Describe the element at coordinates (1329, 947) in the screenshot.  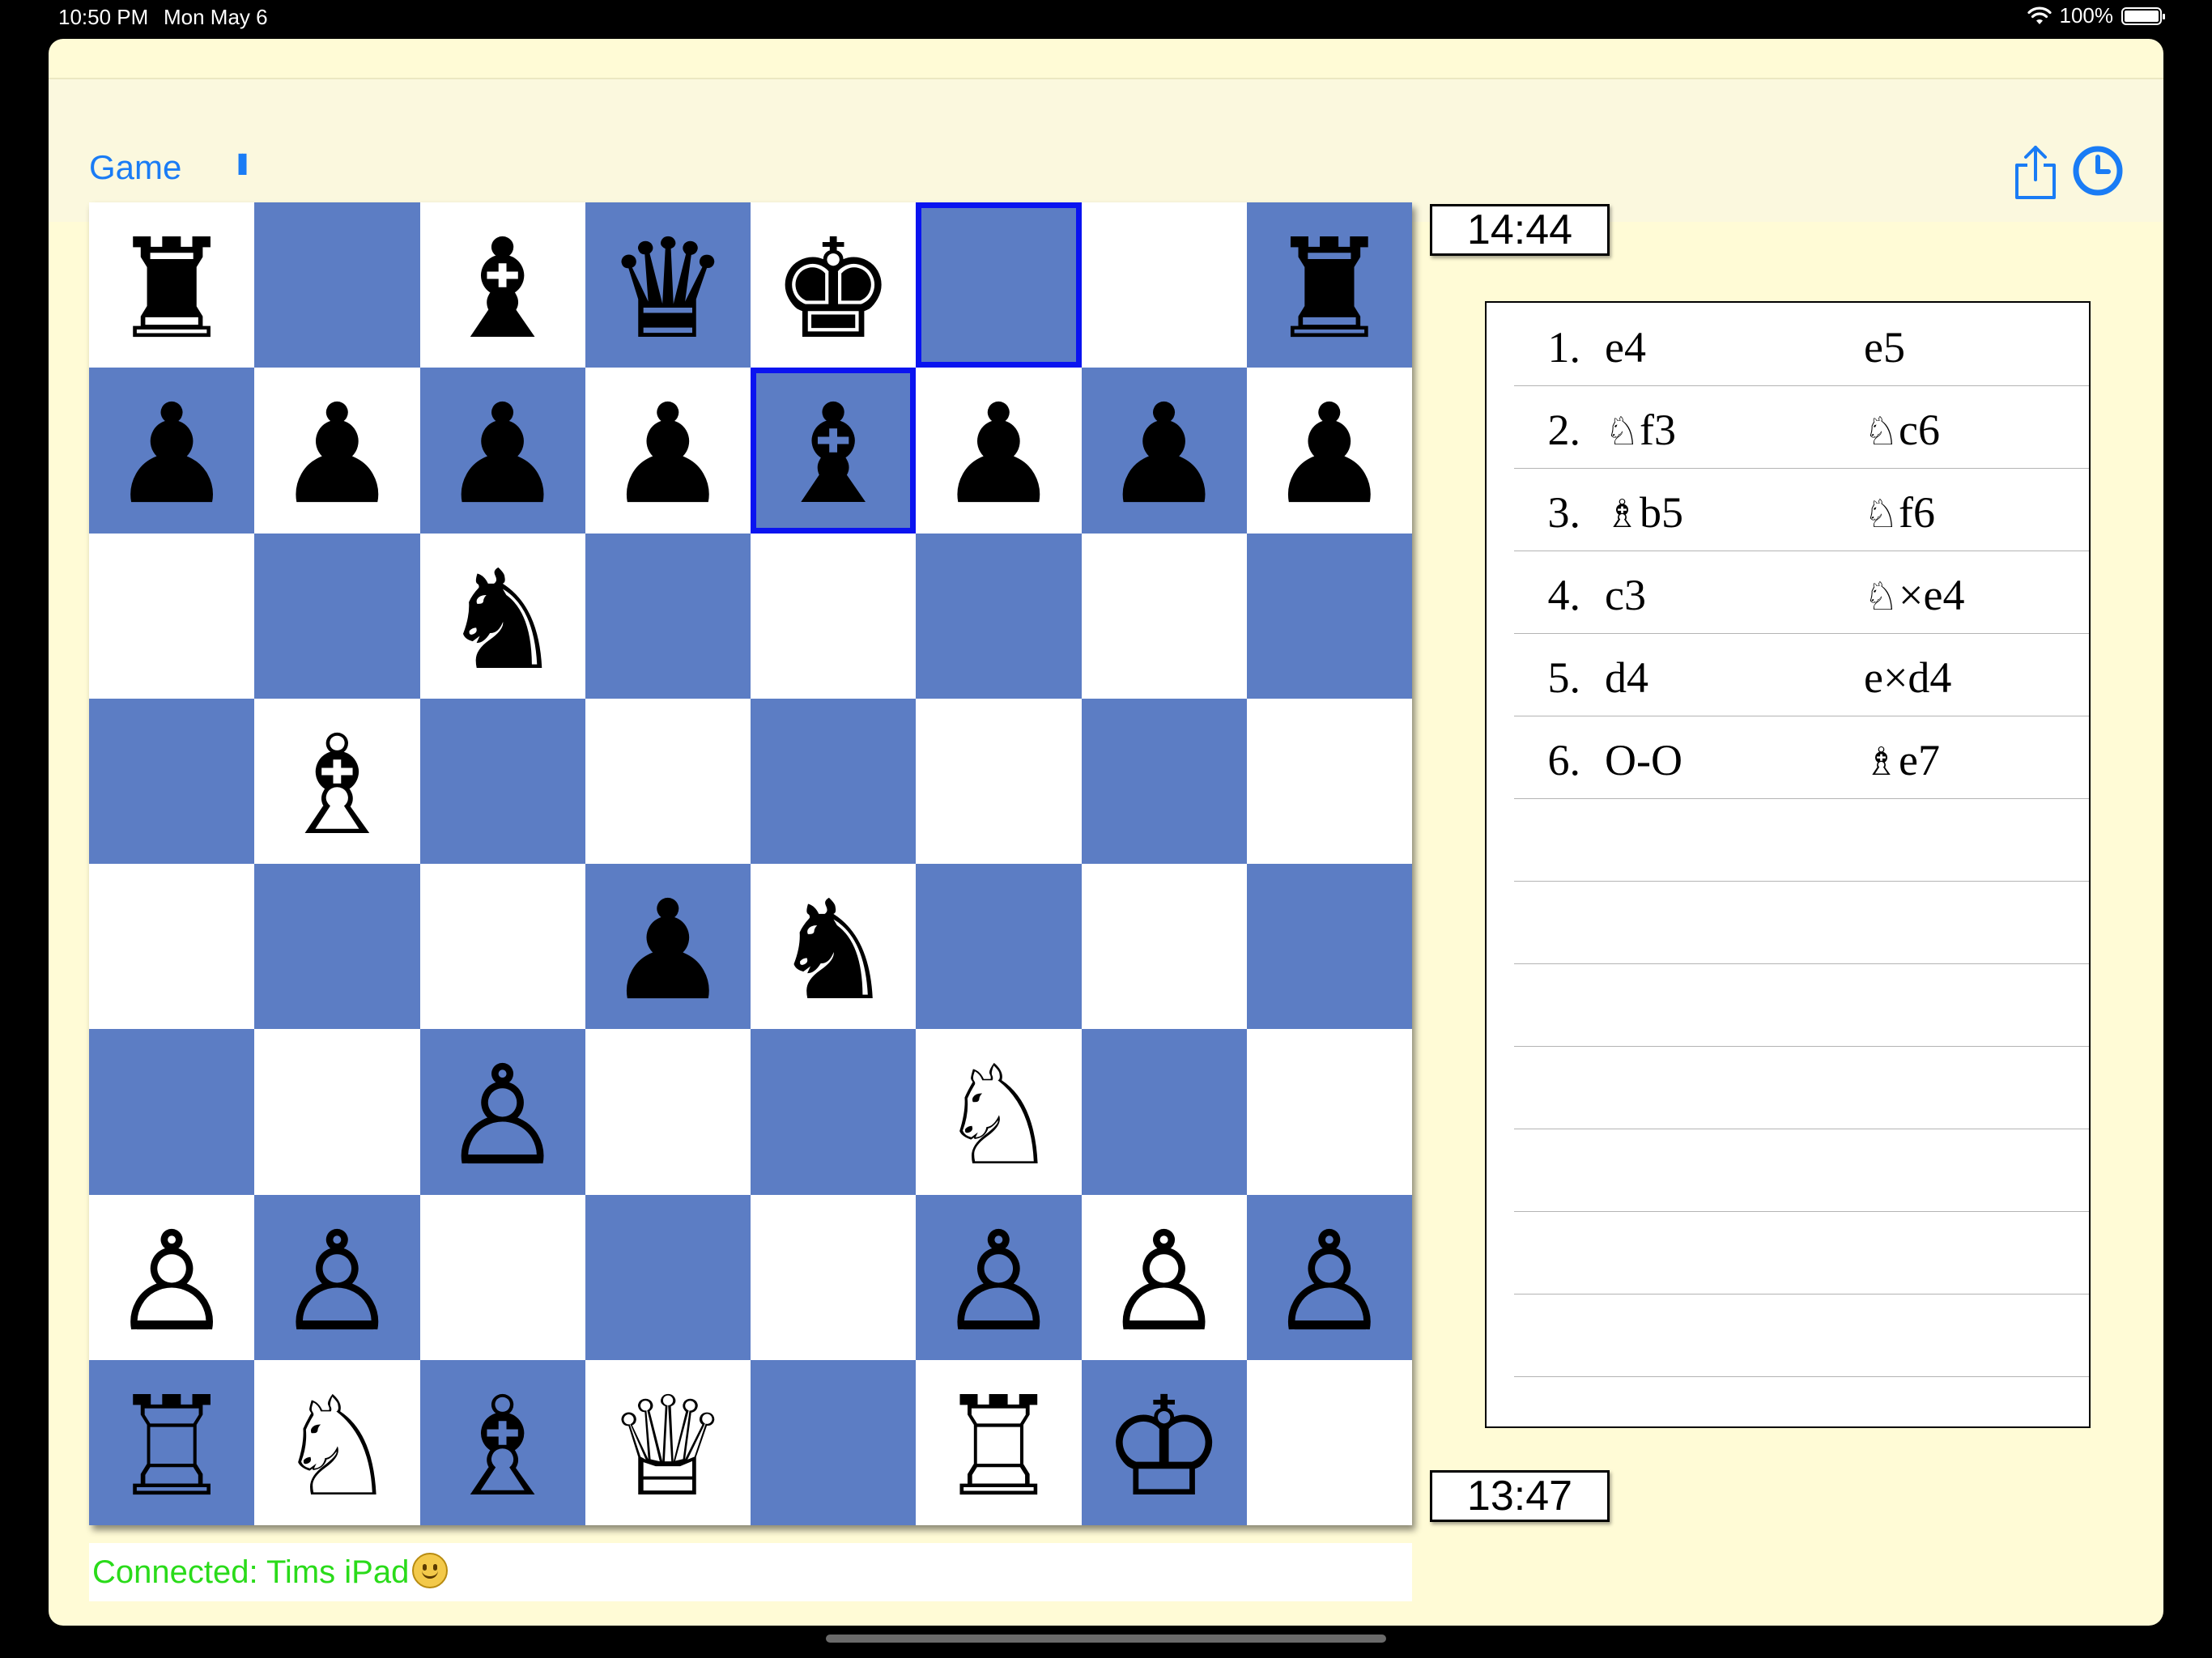
I see `square-h4` at that location.